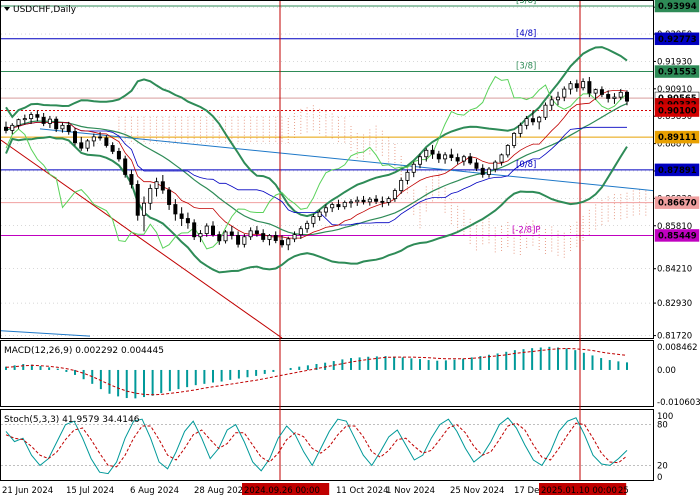 Image resolution: width=700 pixels, height=500 pixels. Describe the element at coordinates (677, 204) in the screenshot. I see `price-label-text: 0.86670` at that location.